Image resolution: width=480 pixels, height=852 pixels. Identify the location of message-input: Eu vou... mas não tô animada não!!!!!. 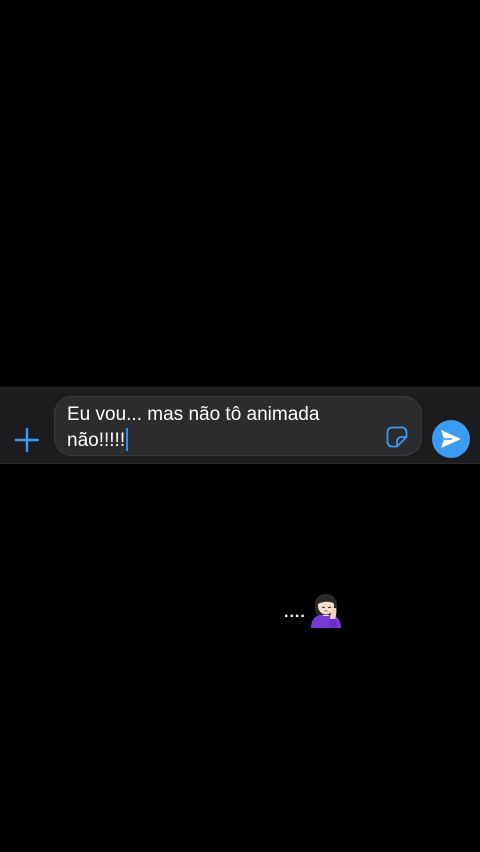
(238, 426).